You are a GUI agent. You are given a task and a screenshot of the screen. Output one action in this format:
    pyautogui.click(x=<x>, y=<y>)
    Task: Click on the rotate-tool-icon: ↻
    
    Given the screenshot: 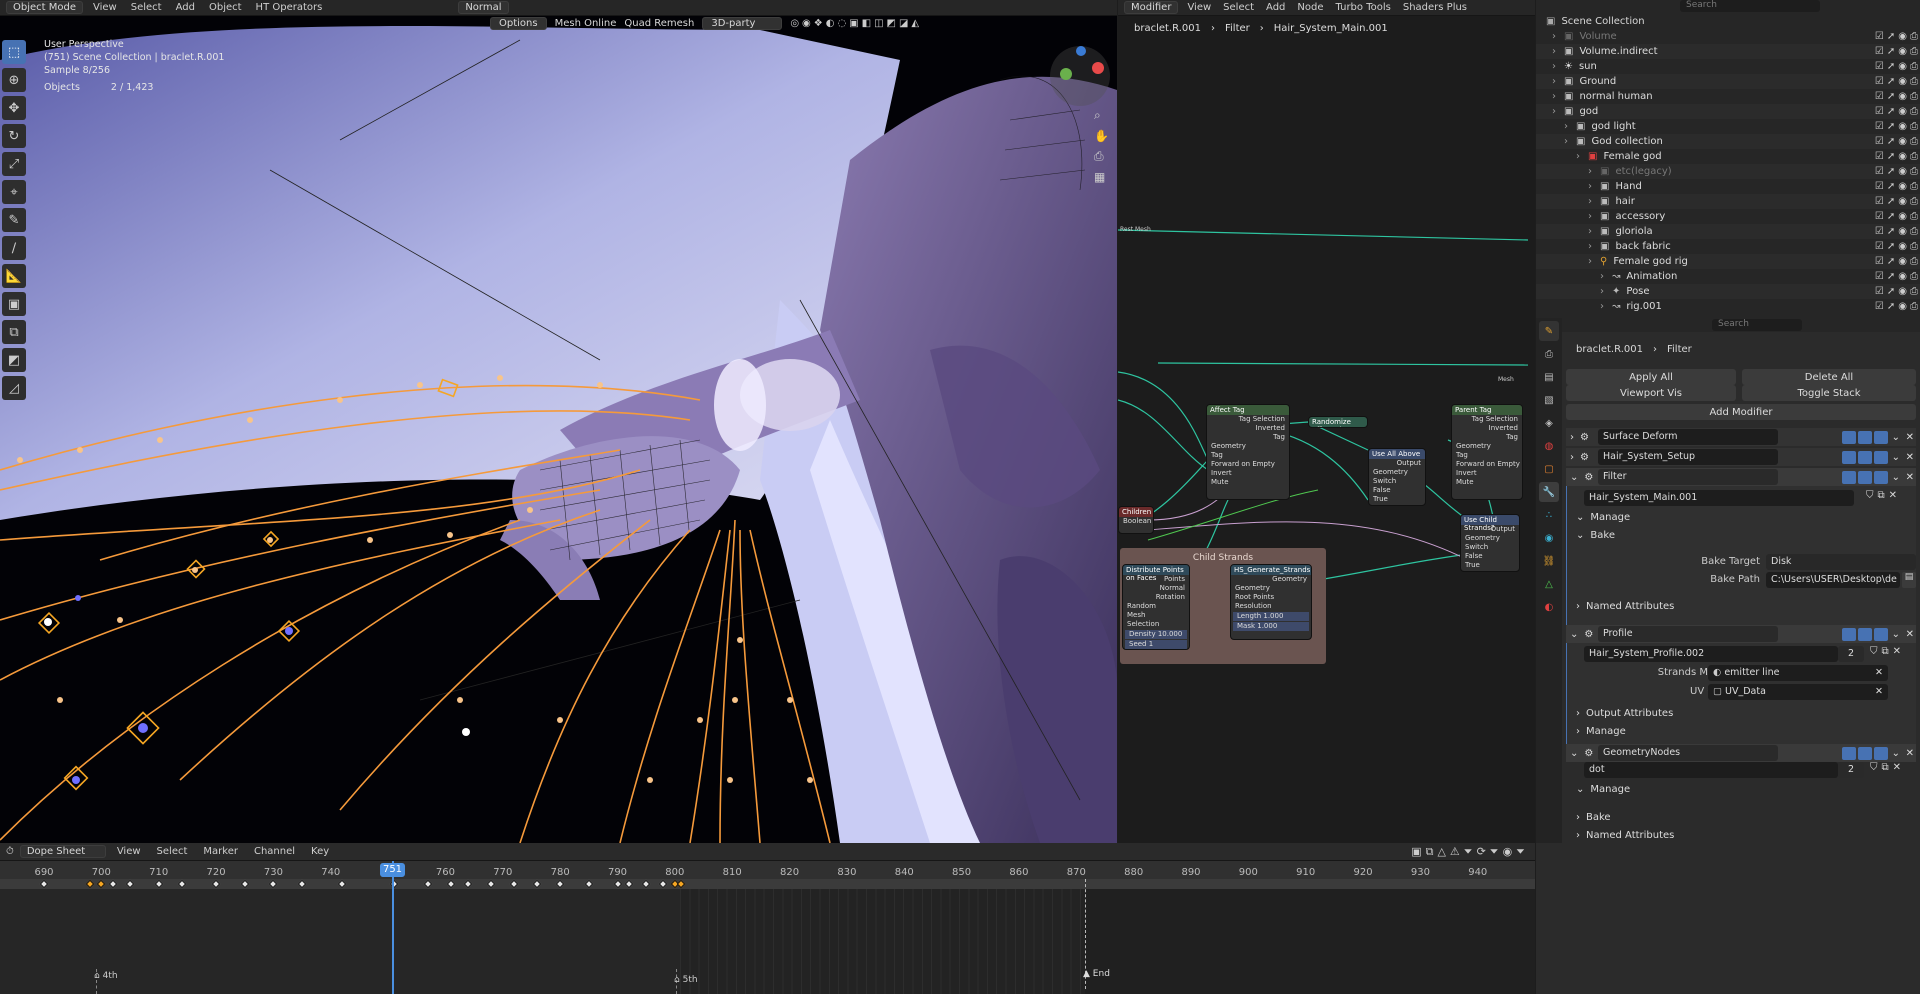 What is the action you would take?
    pyautogui.click(x=14, y=136)
    